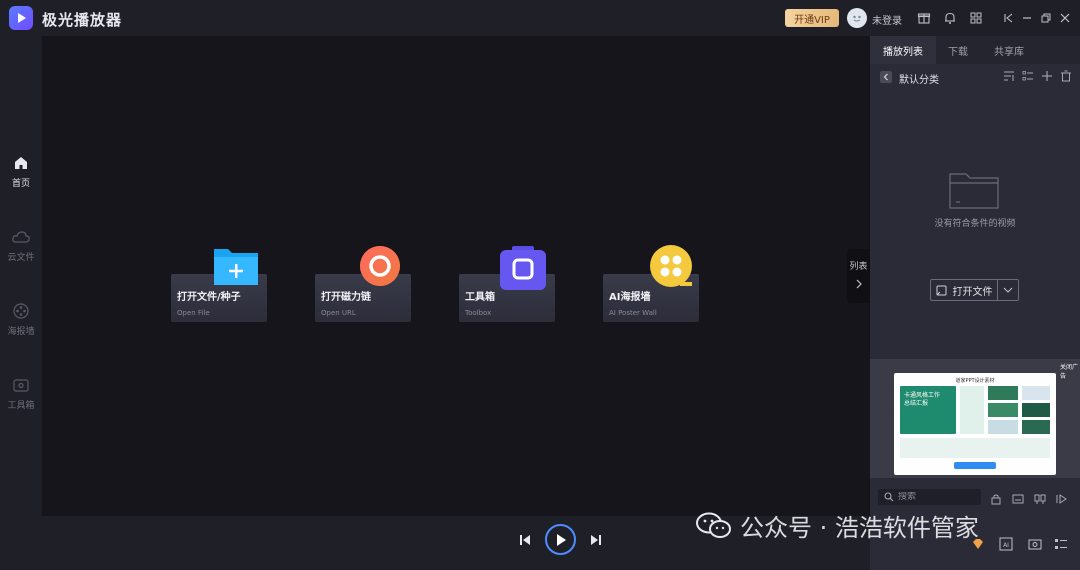 This screenshot has width=1080, height=570. I want to click on folder-plus-icon, so click(236, 268).